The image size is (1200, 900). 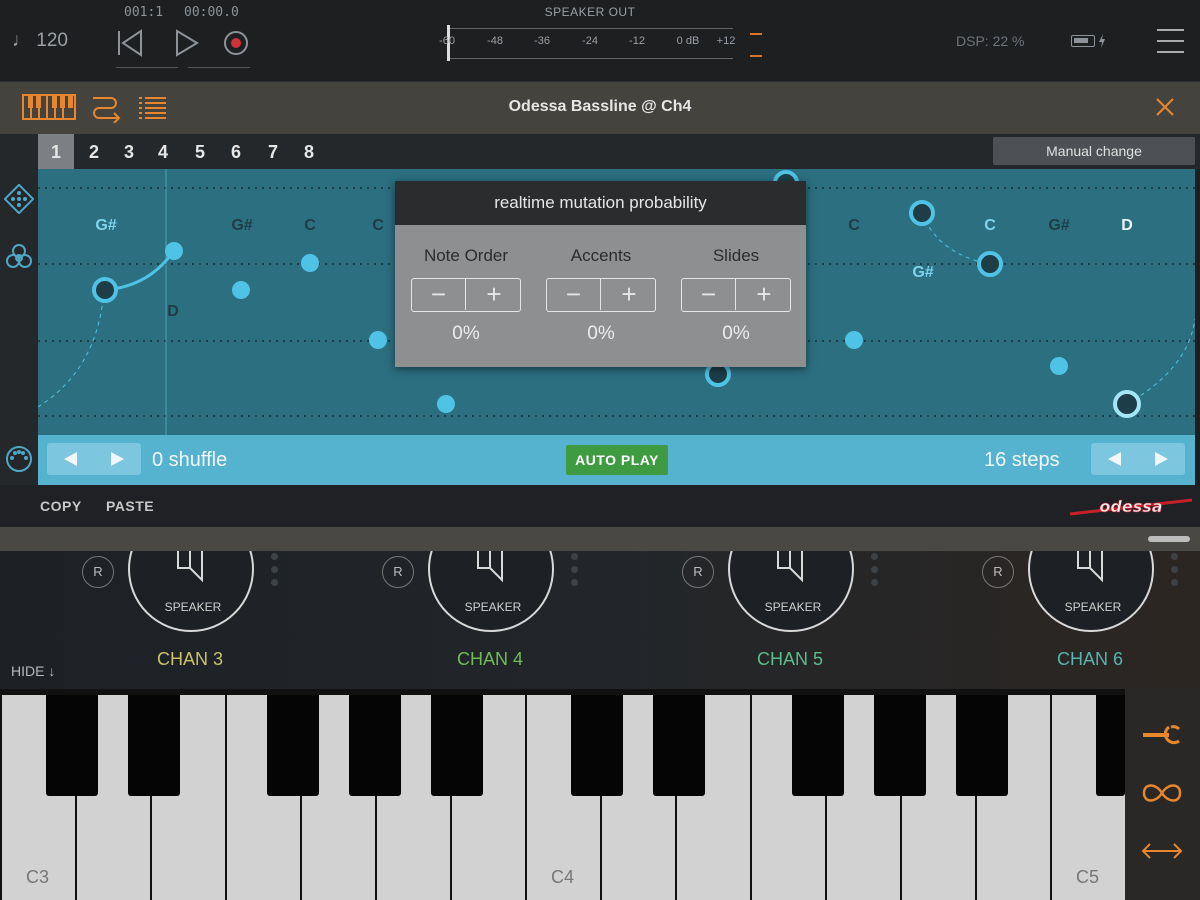 What do you see at coordinates (590, 28) in the screenshot?
I see `meter-top-line` at bounding box center [590, 28].